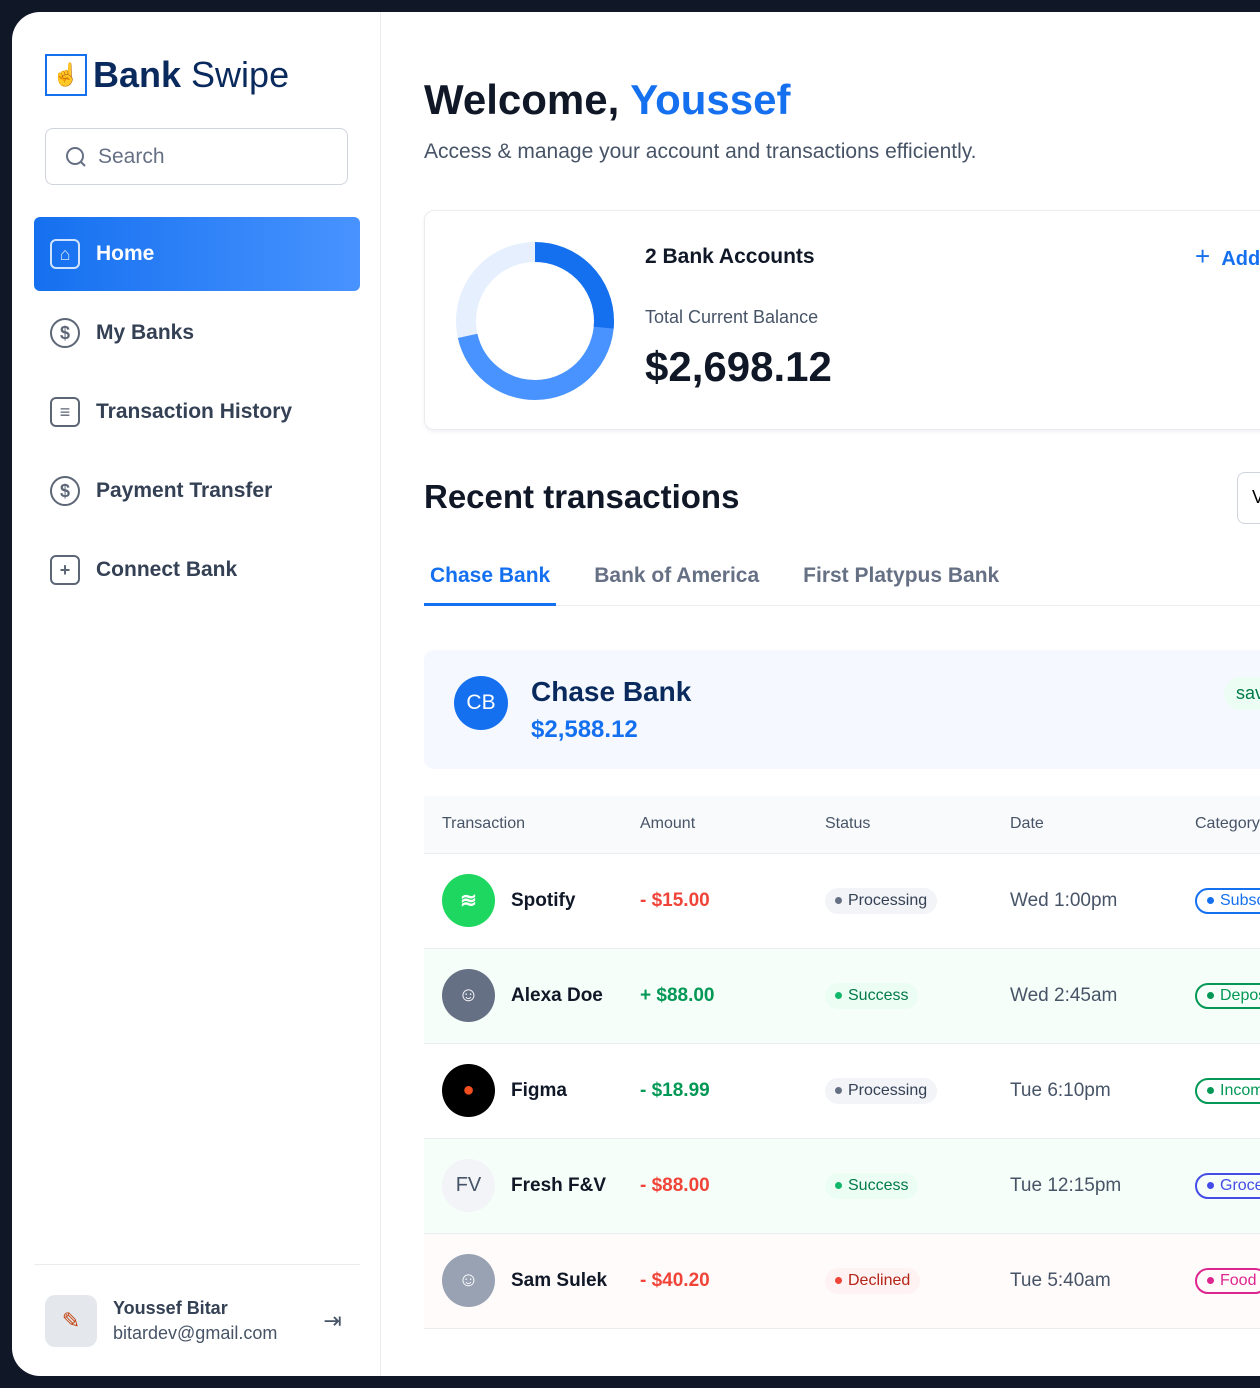 This screenshot has height=1388, width=1260. I want to click on balance-label: Total Current Balance, so click(732, 317).